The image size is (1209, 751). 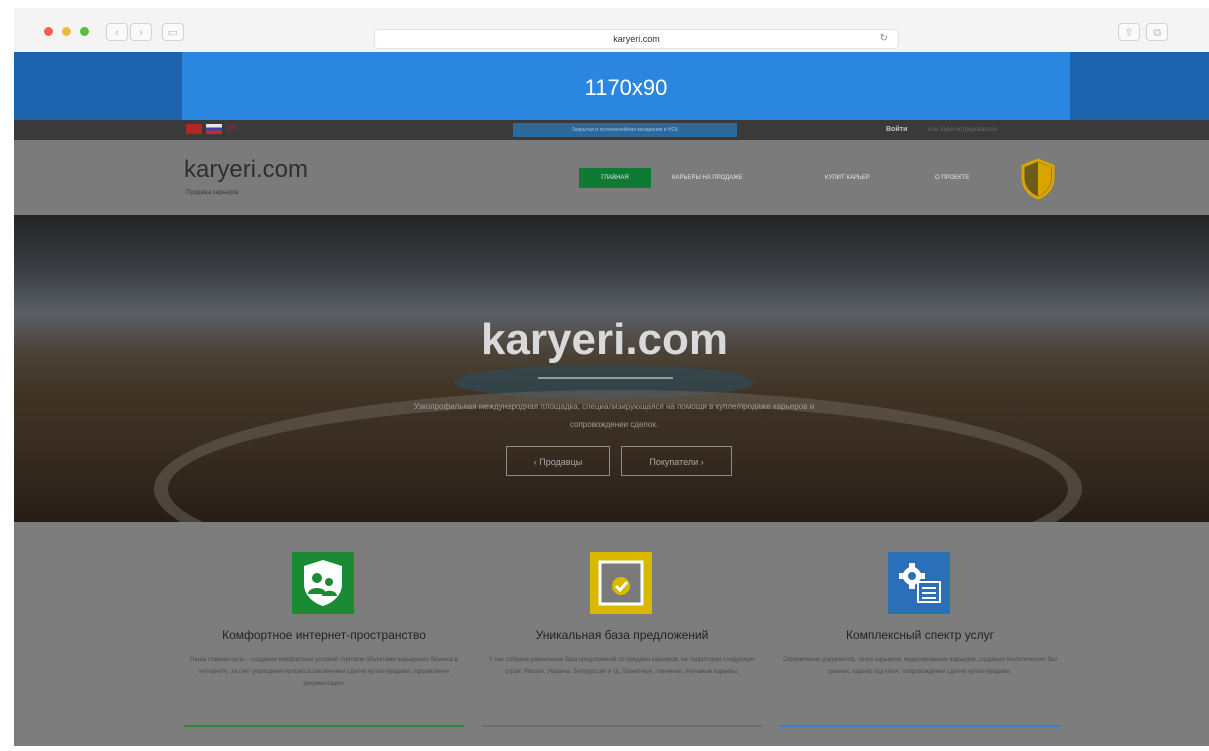 I want to click on sellers-button: ‹ Продавцы, so click(x=558, y=461).